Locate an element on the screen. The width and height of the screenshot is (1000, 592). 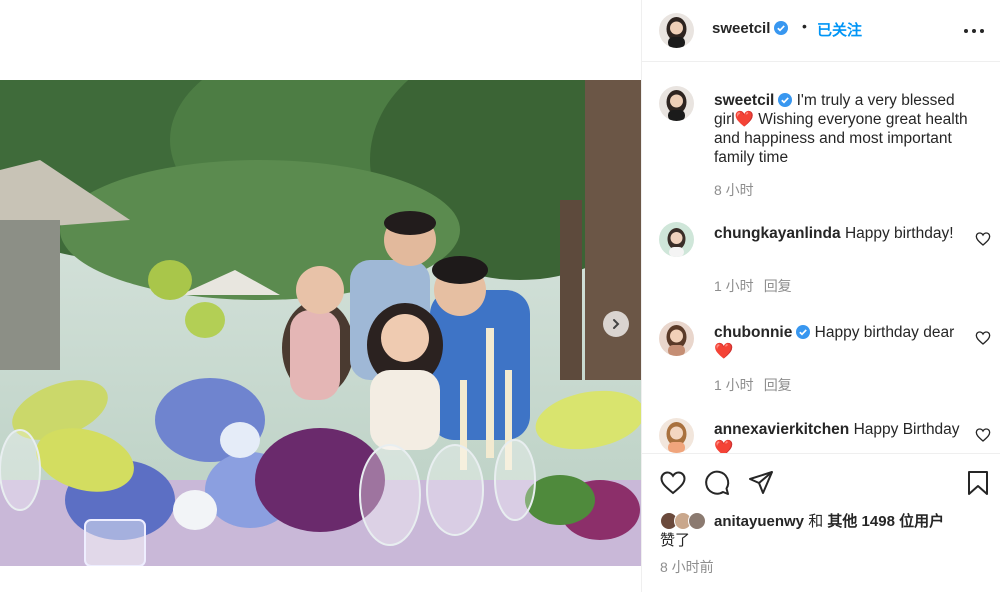
post-time: 8 小时前 is located at coordinates (687, 567).